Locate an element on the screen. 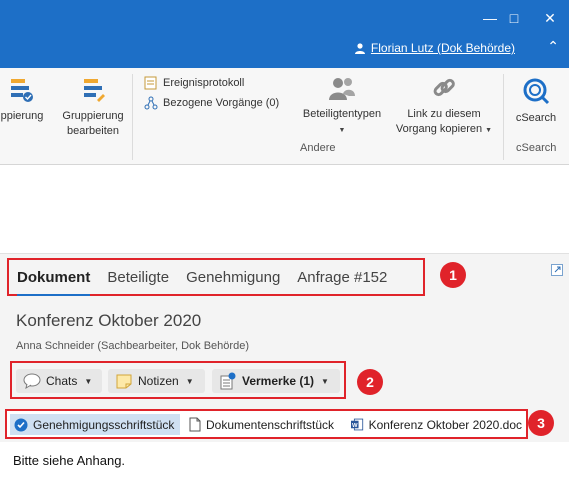 The width and height of the screenshot is (569, 481). collapse-ribbon-button: ⌃ is located at coordinates (553, 46).